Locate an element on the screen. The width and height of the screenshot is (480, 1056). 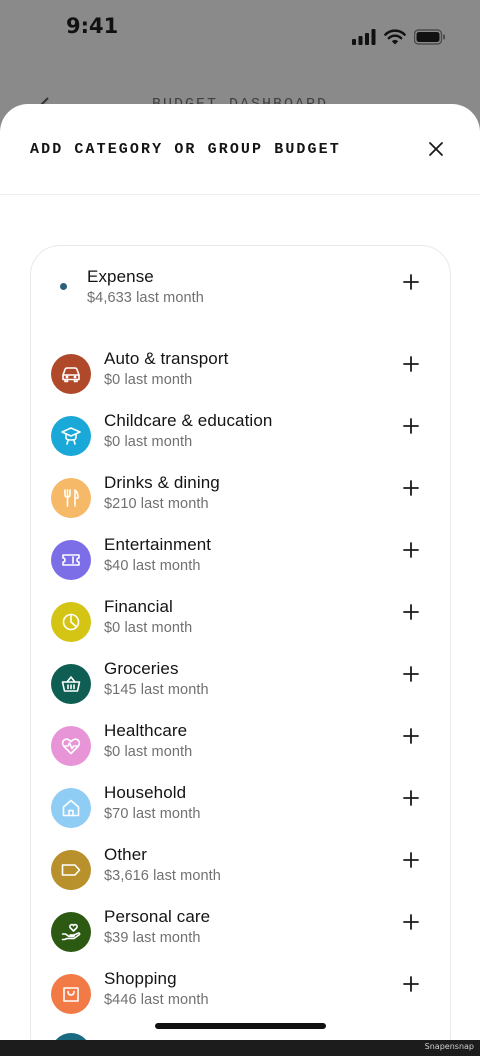
category-row-financial: Financial $0 last month is located at coordinates (241, 624).